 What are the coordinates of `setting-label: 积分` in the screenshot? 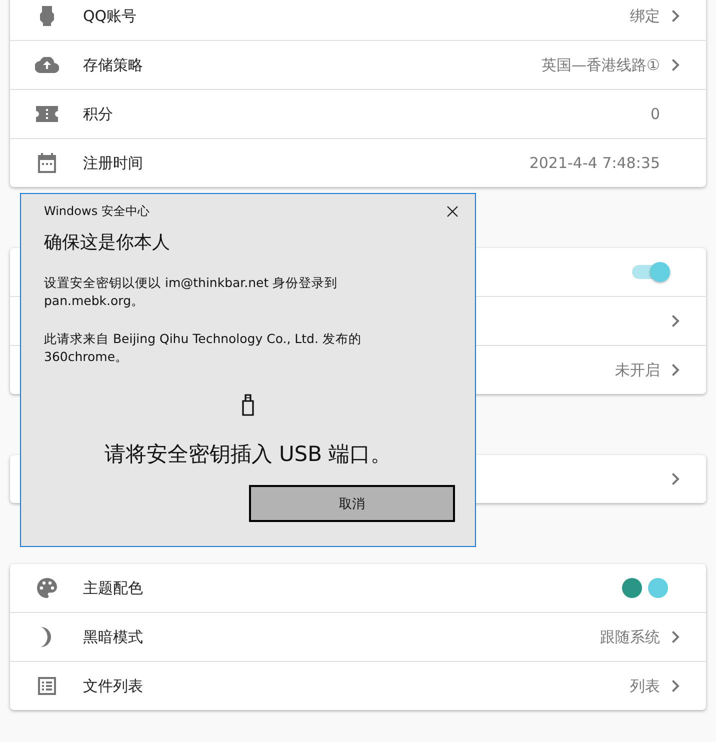 It's located at (98, 114).